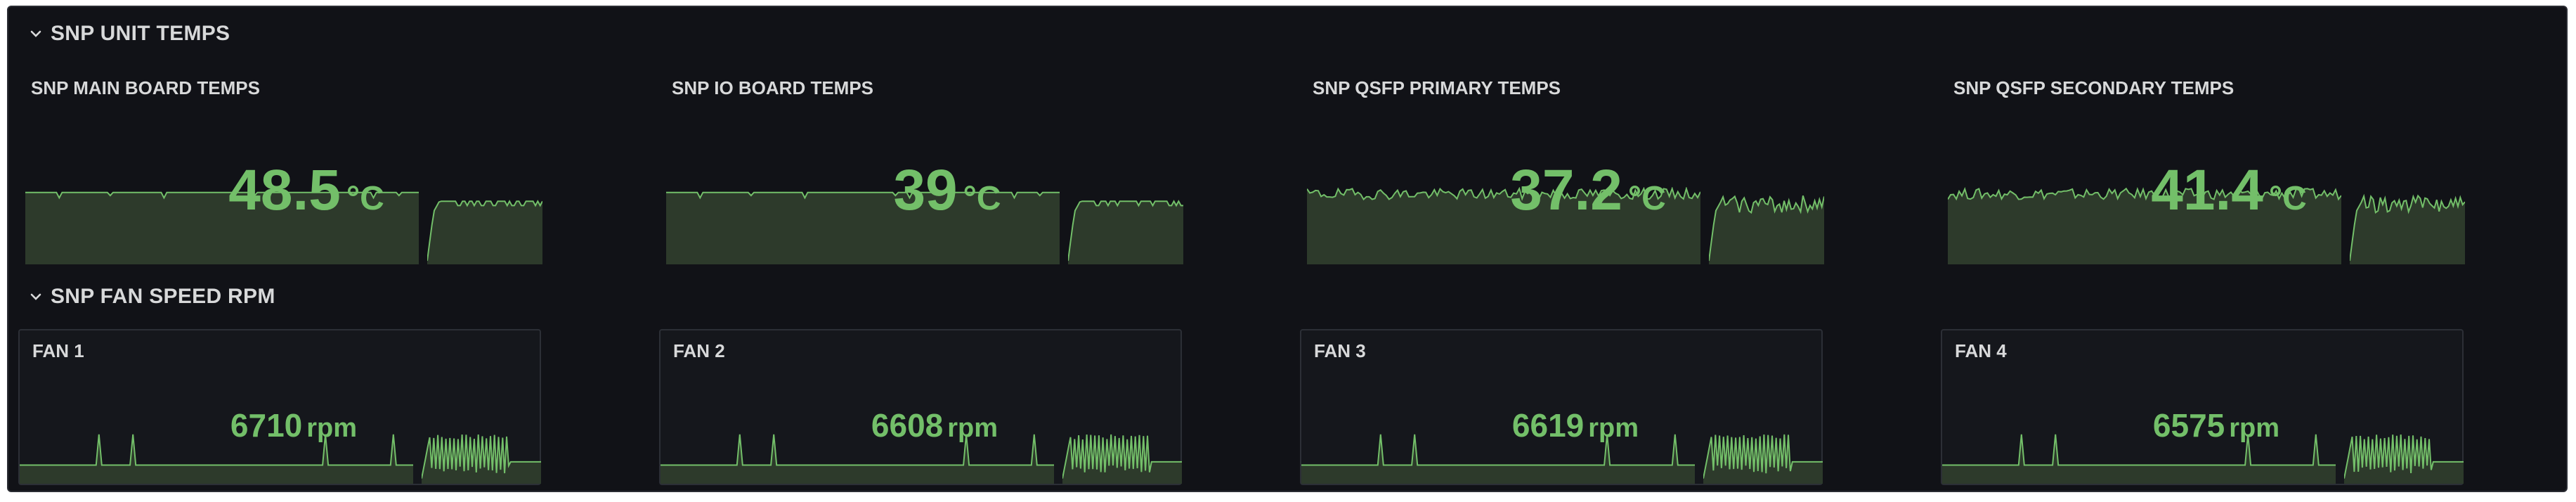 The height and width of the screenshot is (502, 2576). I want to click on stat-value: 48.5 °C, so click(306, 190).